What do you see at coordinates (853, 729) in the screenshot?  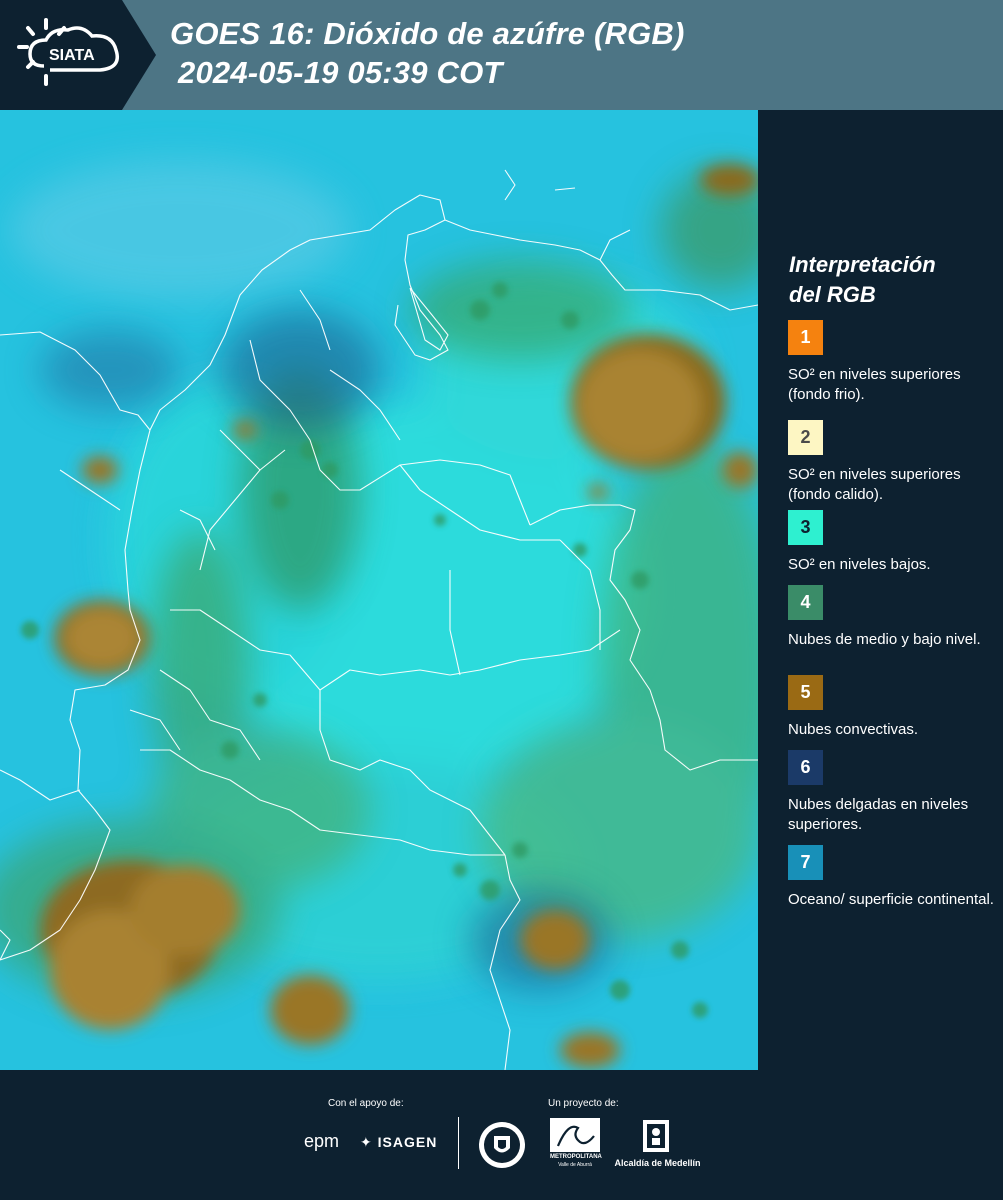 I see `legend-label: Nubes convectivas.` at bounding box center [853, 729].